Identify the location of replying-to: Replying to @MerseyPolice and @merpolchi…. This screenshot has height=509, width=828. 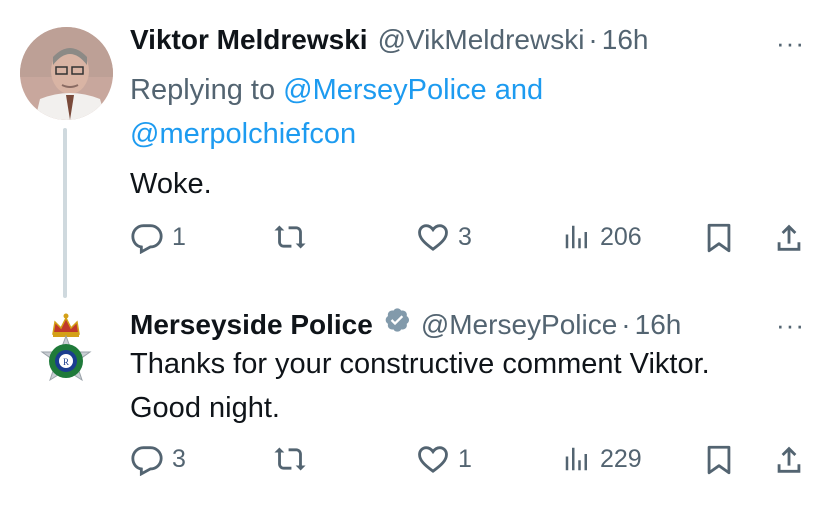
(460, 112).